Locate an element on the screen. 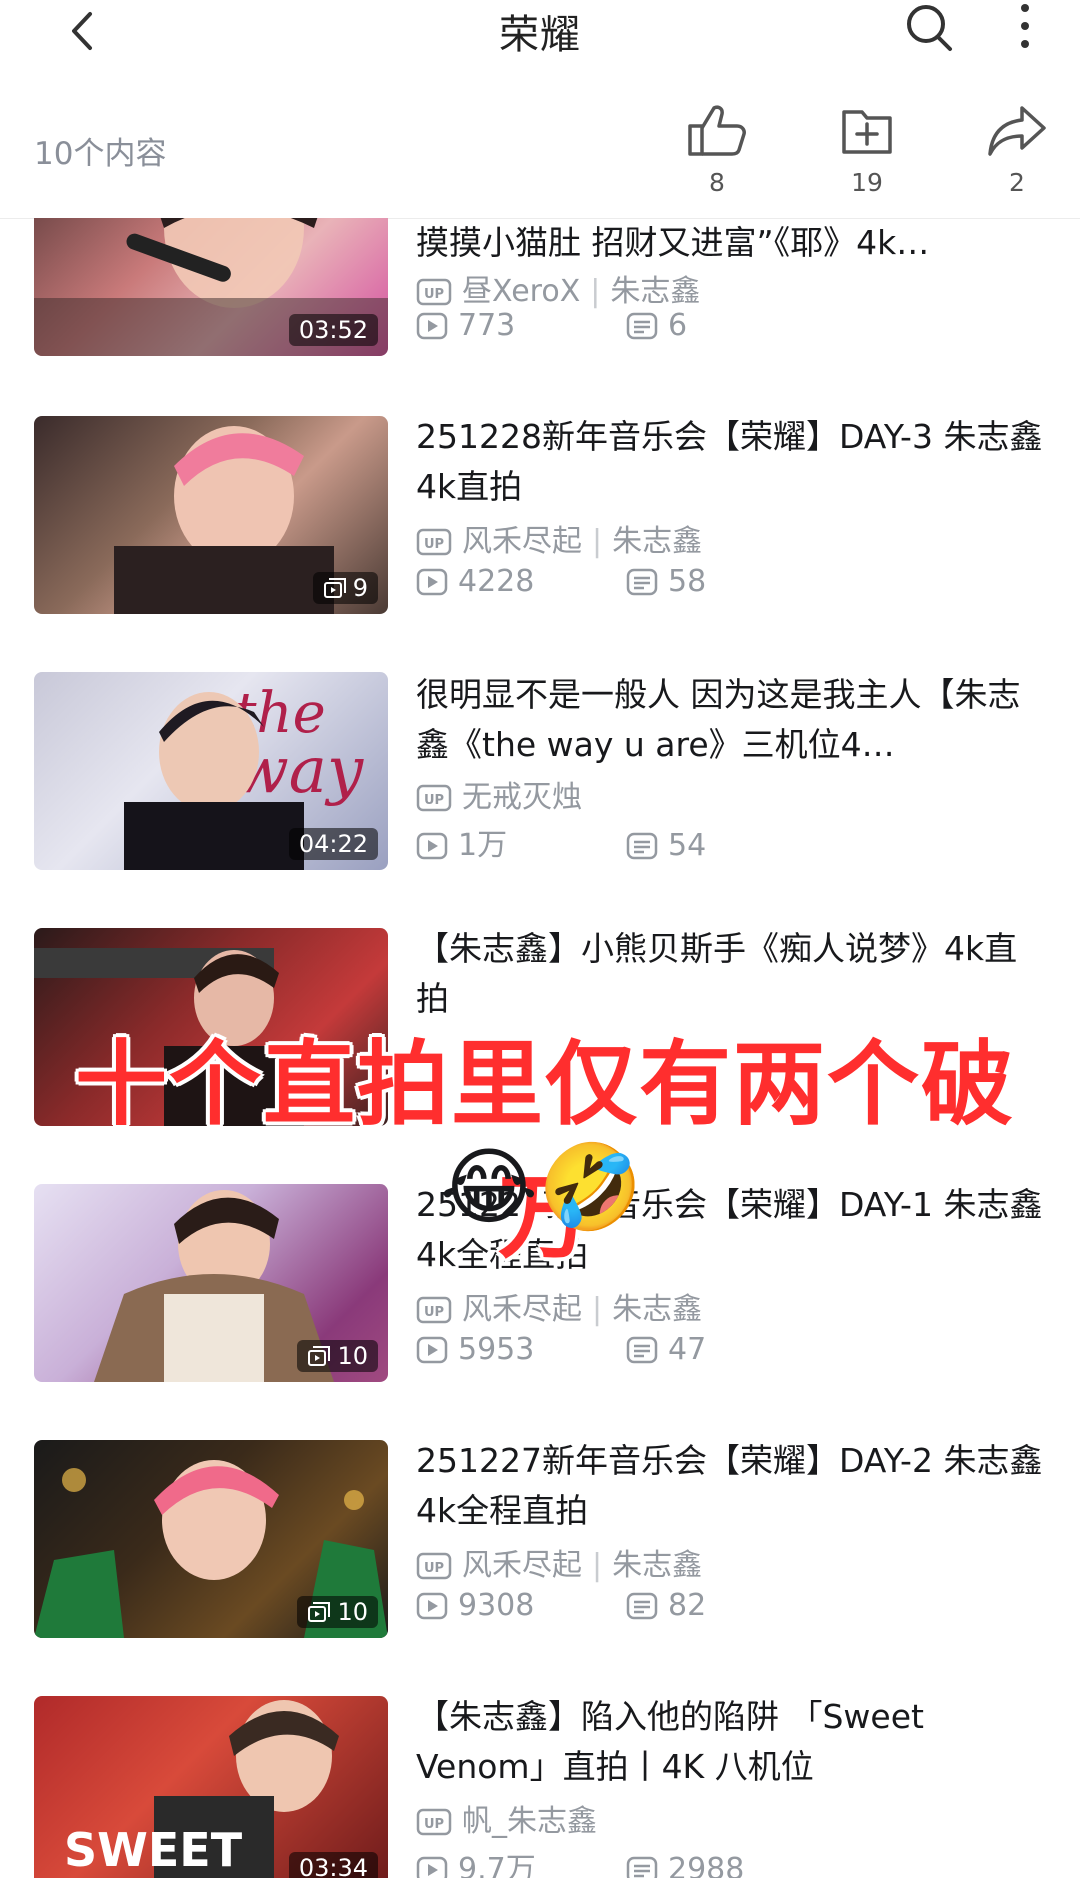 The height and width of the screenshot is (1878, 1080). play-count: 1万 is located at coordinates (483, 845).